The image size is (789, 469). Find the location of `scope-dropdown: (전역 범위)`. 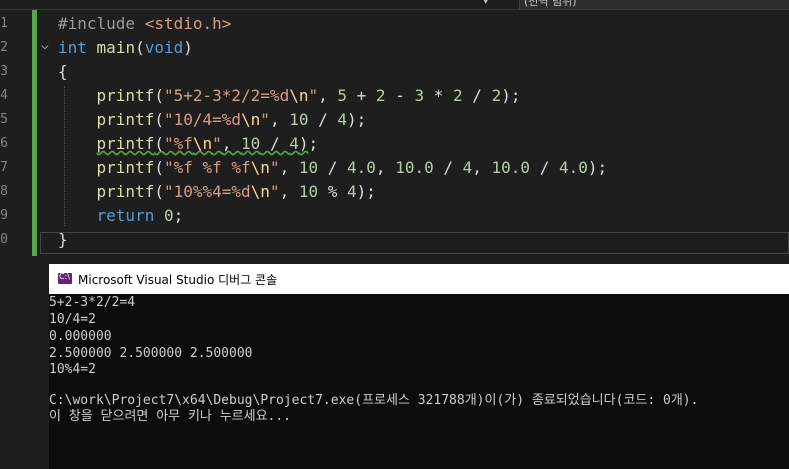

scope-dropdown: (전역 범위) is located at coordinates (654, 4).